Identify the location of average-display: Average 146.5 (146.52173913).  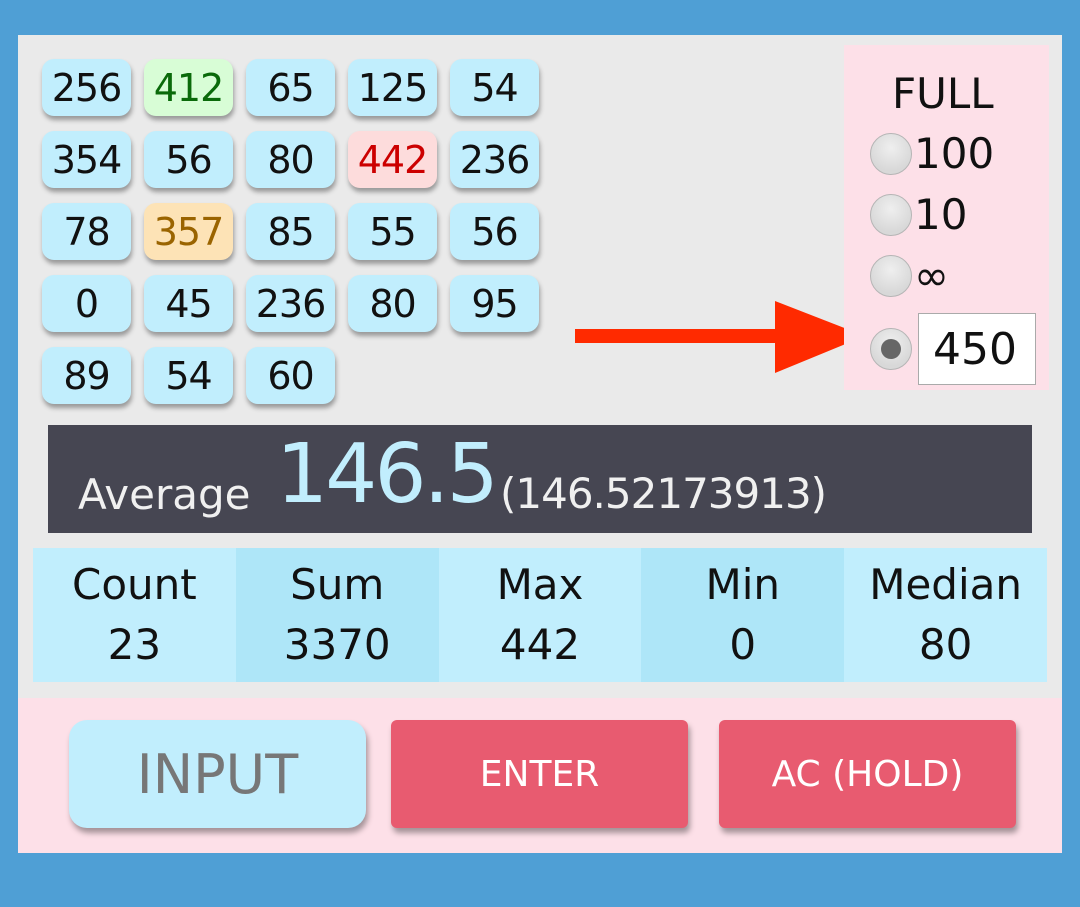
(540, 479).